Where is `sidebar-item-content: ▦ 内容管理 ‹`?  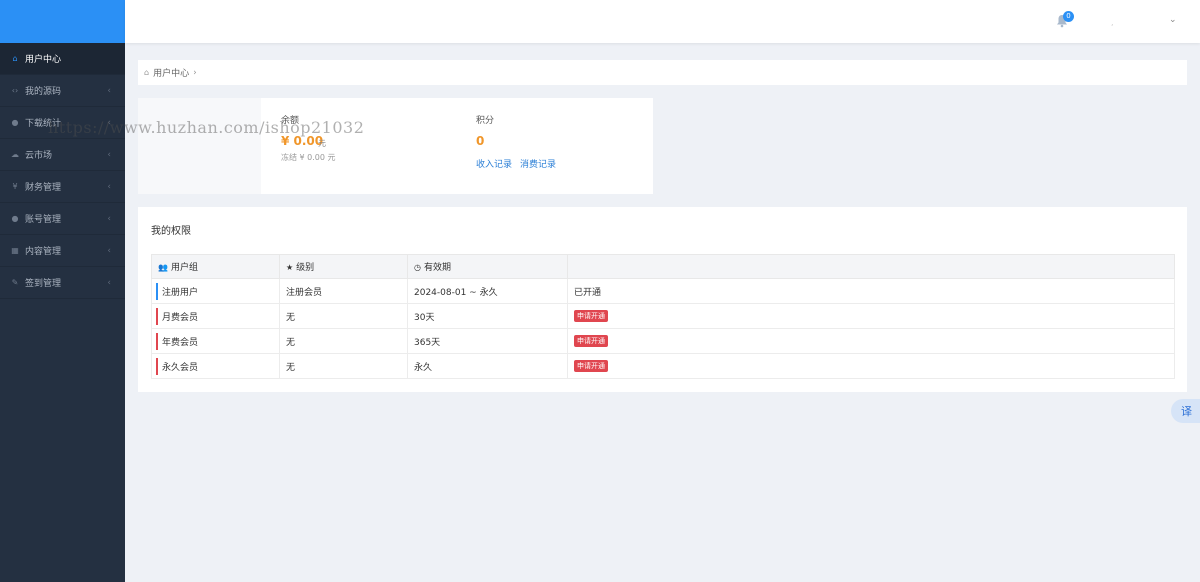
sidebar-item-content: ▦ 内容管理 ‹ is located at coordinates (62, 251).